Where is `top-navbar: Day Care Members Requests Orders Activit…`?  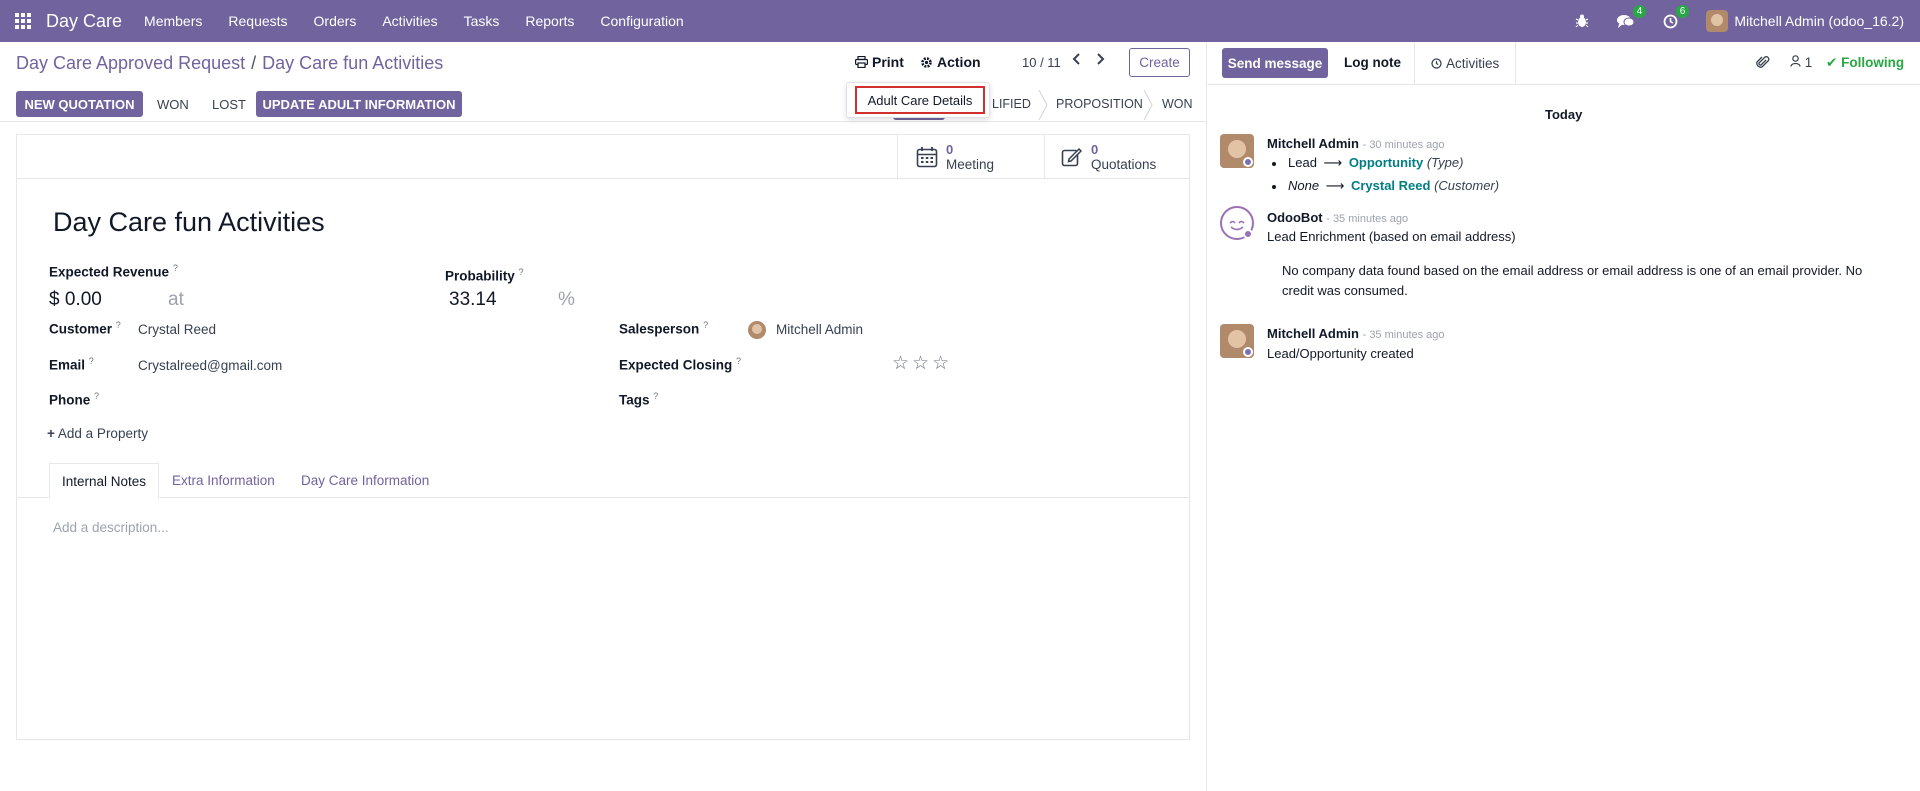
top-navbar: Day Care Members Requests Orders Activit… is located at coordinates (960, 21).